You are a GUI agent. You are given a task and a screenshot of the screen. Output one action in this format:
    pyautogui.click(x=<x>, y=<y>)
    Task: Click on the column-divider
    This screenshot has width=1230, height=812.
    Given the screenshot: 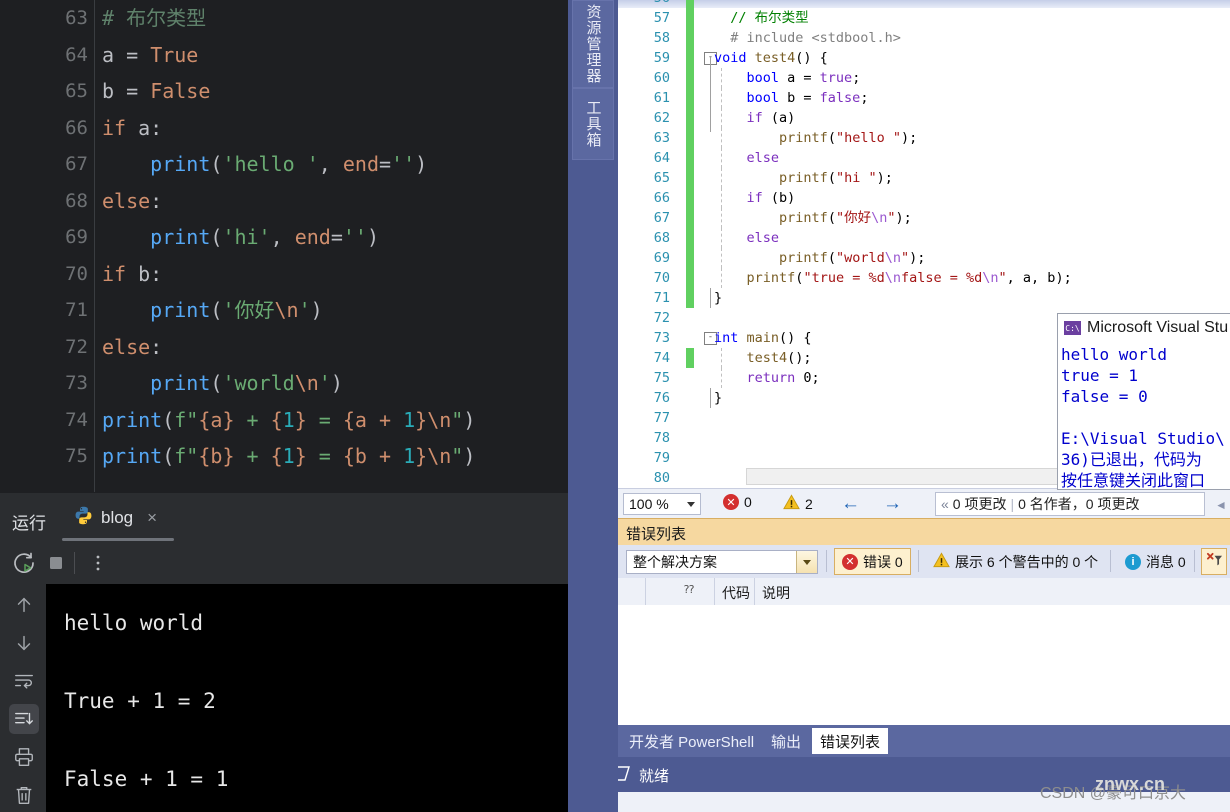 What is the action you would take?
    pyautogui.click(x=714, y=591)
    